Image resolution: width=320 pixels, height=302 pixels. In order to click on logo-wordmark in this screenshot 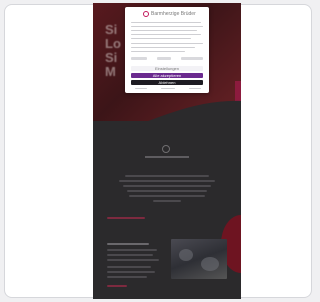, I will do `click(167, 157)`.